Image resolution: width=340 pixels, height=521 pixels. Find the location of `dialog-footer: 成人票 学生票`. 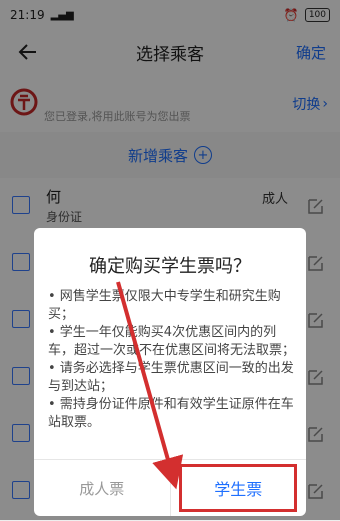

dialog-footer: 成人票 学生票 is located at coordinates (170, 487).